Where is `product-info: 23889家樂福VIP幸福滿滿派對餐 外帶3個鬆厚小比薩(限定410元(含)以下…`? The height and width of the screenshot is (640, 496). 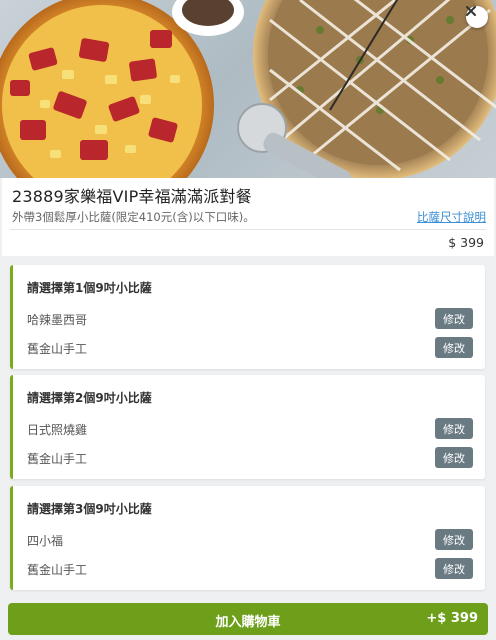
product-info: 23889家樂福VIP幸福滿滿派對餐 外帶3個鬆厚小比薩(限定410元(含)以下… is located at coordinates (248, 217).